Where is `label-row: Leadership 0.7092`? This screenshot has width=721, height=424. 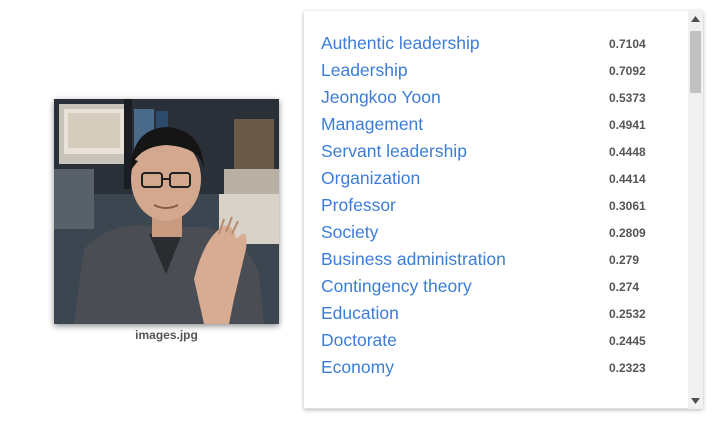
label-row: Leadership 0.7092 is located at coordinates (496, 70).